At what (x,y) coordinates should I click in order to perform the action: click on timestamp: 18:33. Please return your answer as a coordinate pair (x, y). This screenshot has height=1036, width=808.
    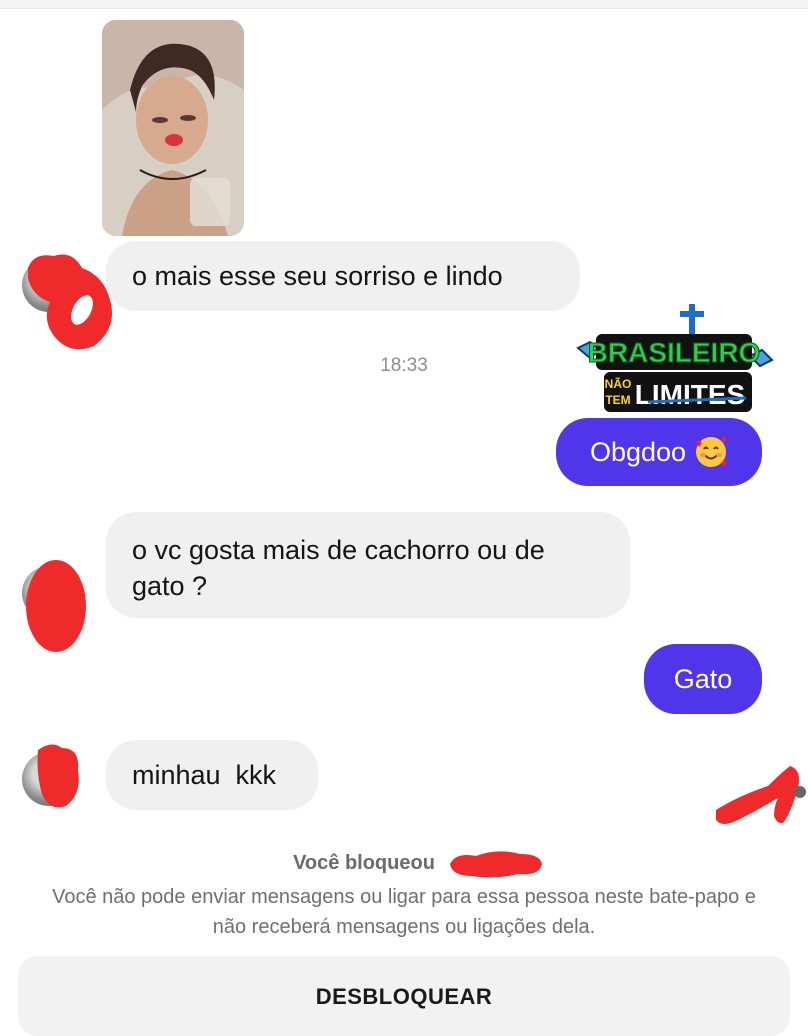
    Looking at the image, I should click on (404, 365).